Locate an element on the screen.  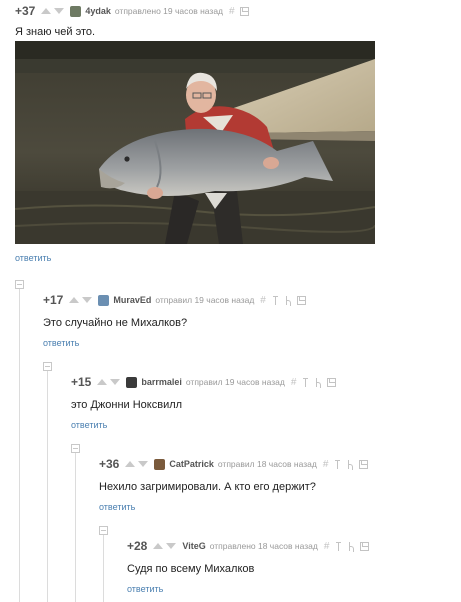
comment-header: +15 barrmalei отправил 19 часов назад # is located at coordinates (263, 382).